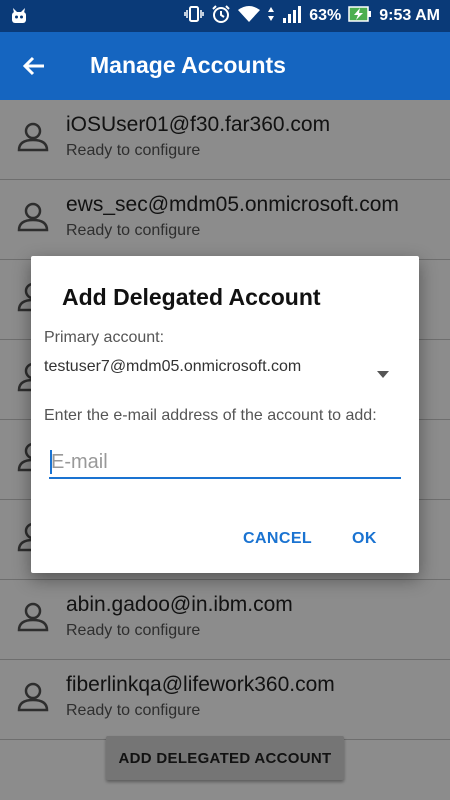 The width and height of the screenshot is (450, 800). What do you see at coordinates (225, 464) in the screenshot?
I see `email-input` at bounding box center [225, 464].